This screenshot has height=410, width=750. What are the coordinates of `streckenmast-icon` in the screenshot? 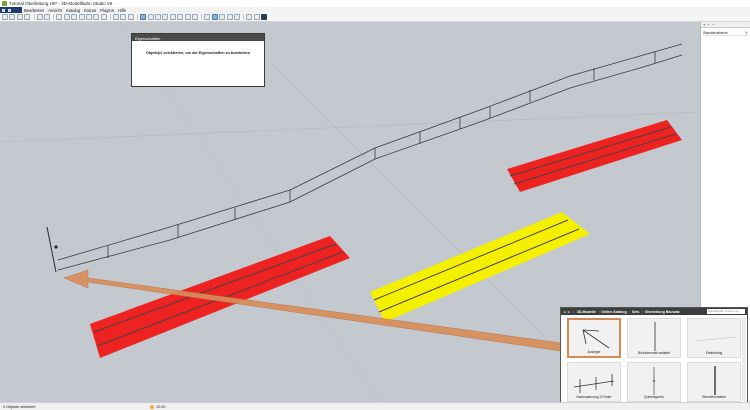 It's located at (715, 380).